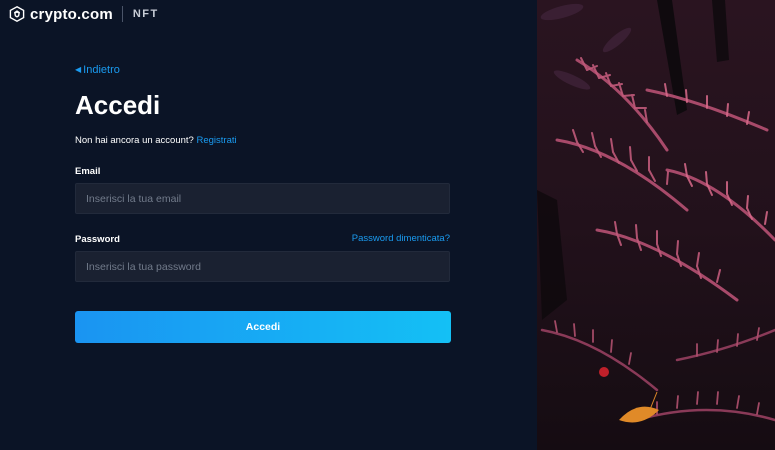 The image size is (775, 450). I want to click on chevron-left-icon: ◀, so click(78, 69).